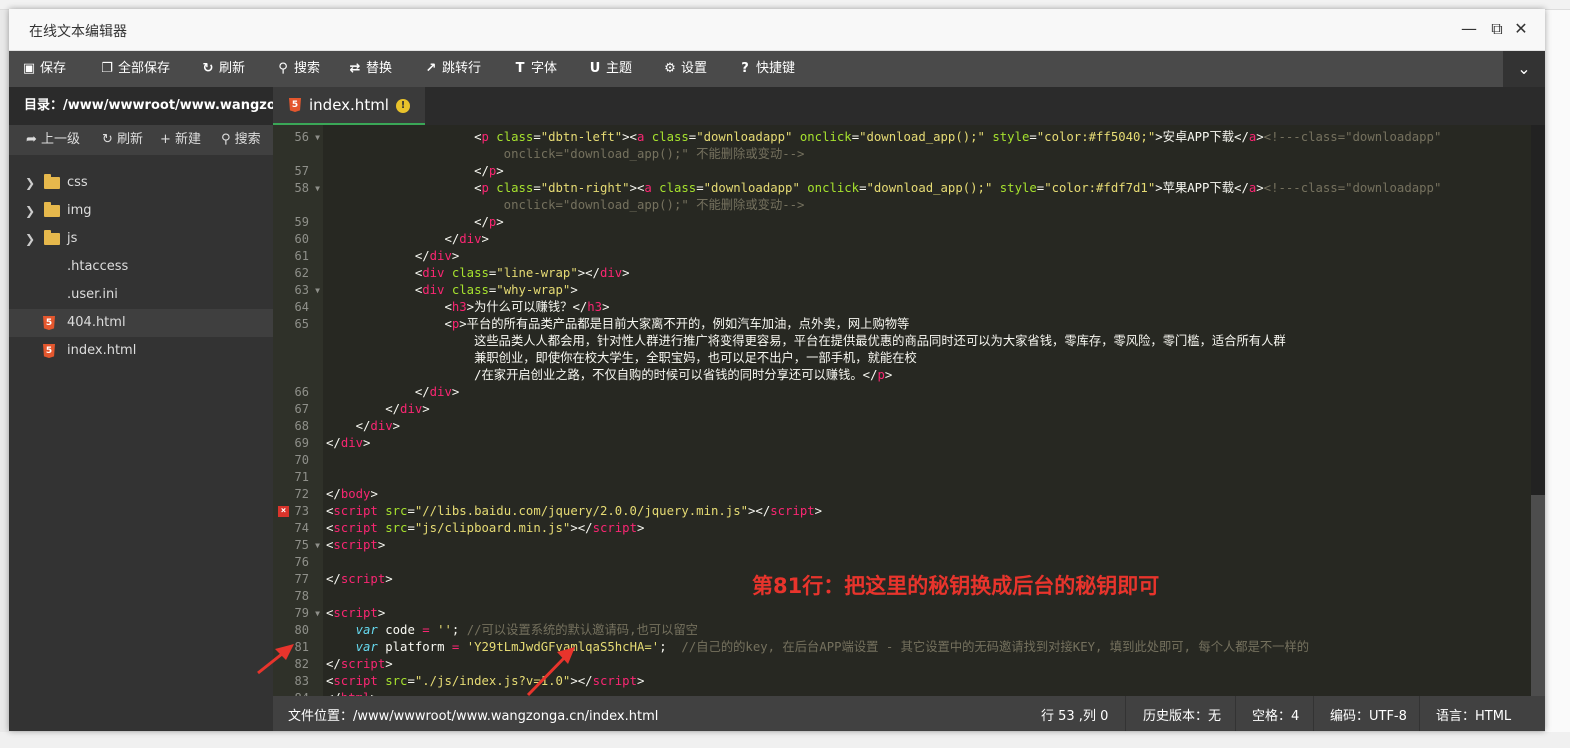 Image resolution: width=1570 pixels, height=748 pixels. What do you see at coordinates (1202, 188) in the screenshot?
I see `code-token: >苹果APP下载</` at bounding box center [1202, 188].